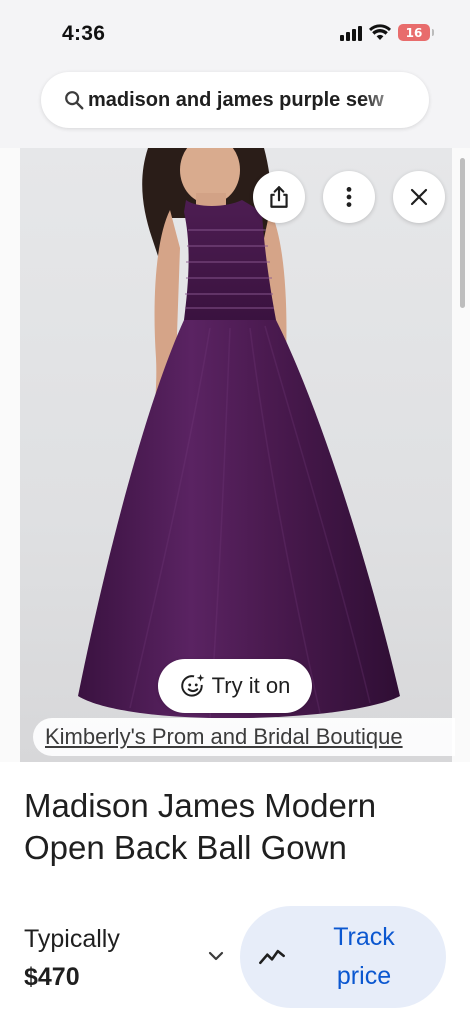 Image resolution: width=470 pixels, height=1020 pixels. What do you see at coordinates (52, 977) in the screenshot?
I see `price-value: $470` at bounding box center [52, 977].